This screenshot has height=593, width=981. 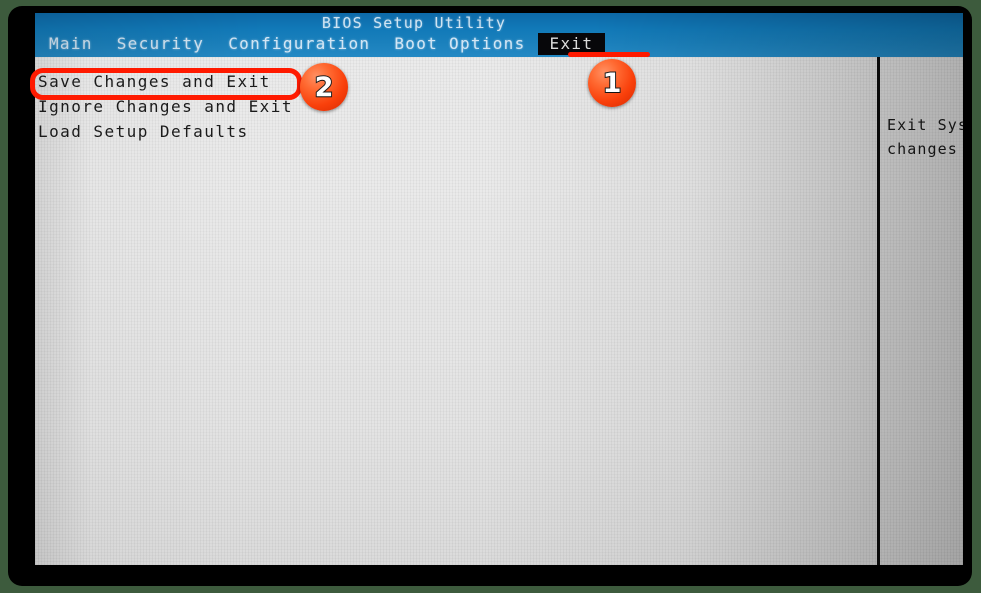 I want to click on load-setup-defaults-item: Load Setup Defaults, so click(x=185, y=131).